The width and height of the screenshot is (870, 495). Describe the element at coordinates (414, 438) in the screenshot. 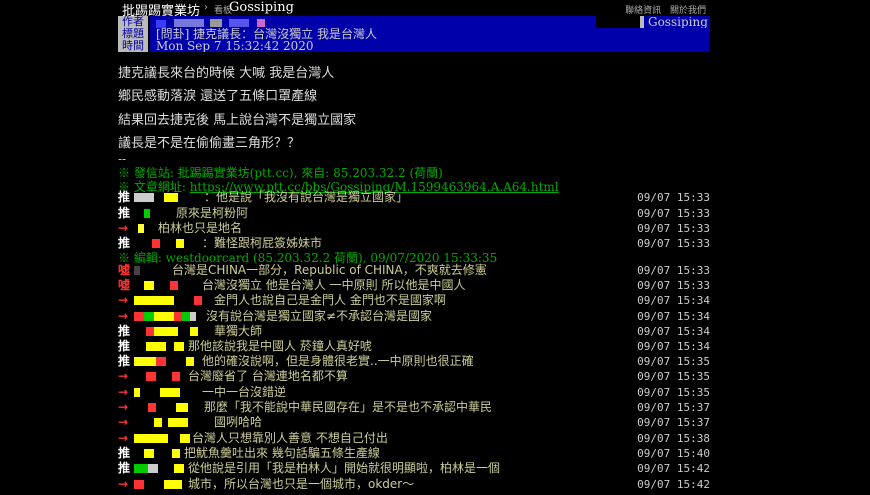

I see `push-row: → 台灣人只想靠別人善意 不想自己付出 09/07 15:38` at that location.